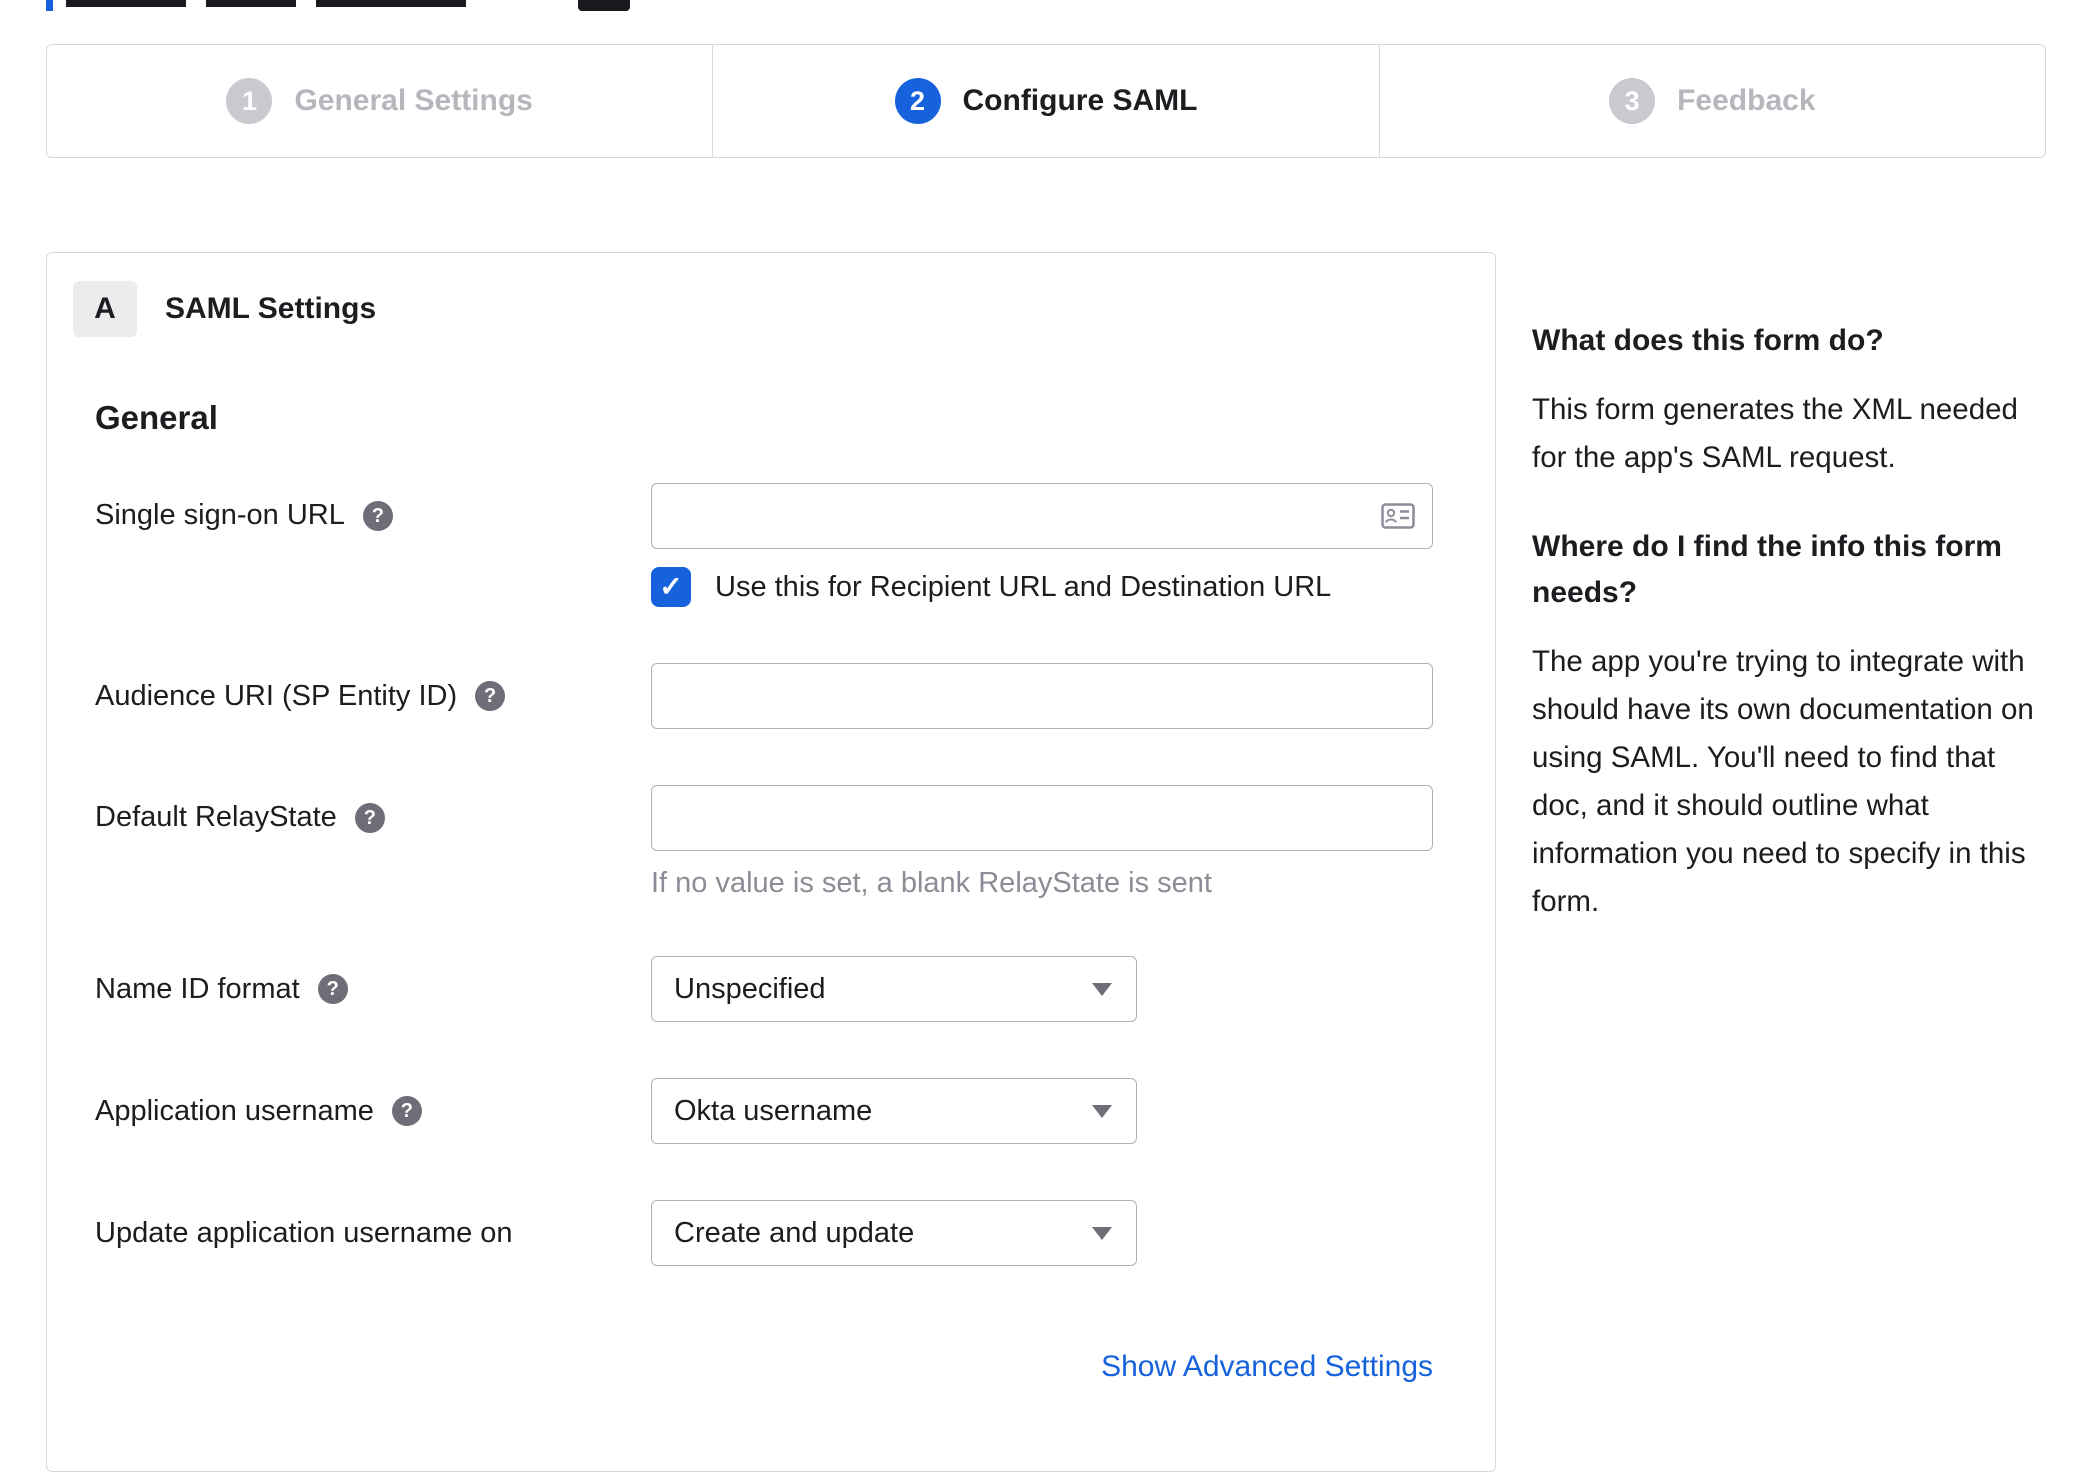  What do you see at coordinates (773, 1110) in the screenshot?
I see `application-username-value: Okta username` at bounding box center [773, 1110].